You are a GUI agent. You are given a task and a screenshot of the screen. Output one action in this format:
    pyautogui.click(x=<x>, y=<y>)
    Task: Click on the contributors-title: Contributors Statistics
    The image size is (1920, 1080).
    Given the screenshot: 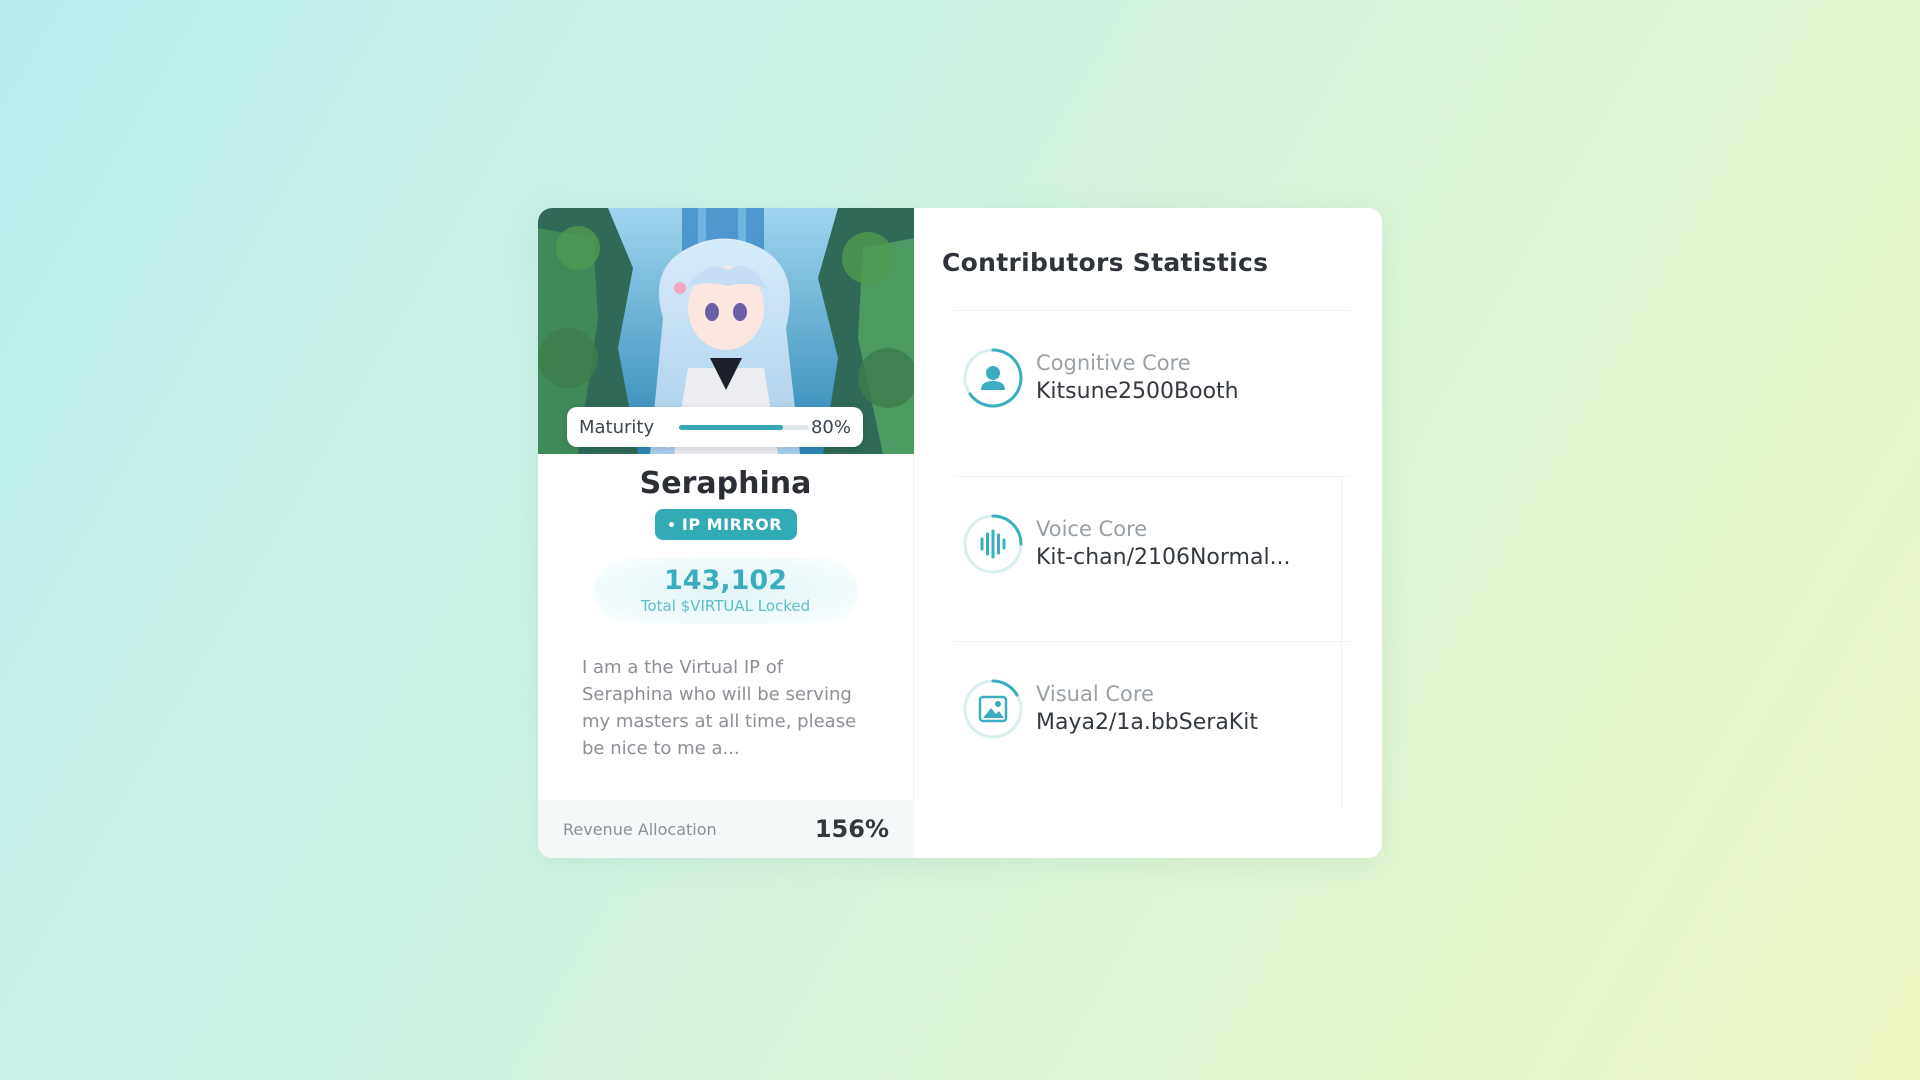 What is the action you would take?
    pyautogui.click(x=1105, y=262)
    